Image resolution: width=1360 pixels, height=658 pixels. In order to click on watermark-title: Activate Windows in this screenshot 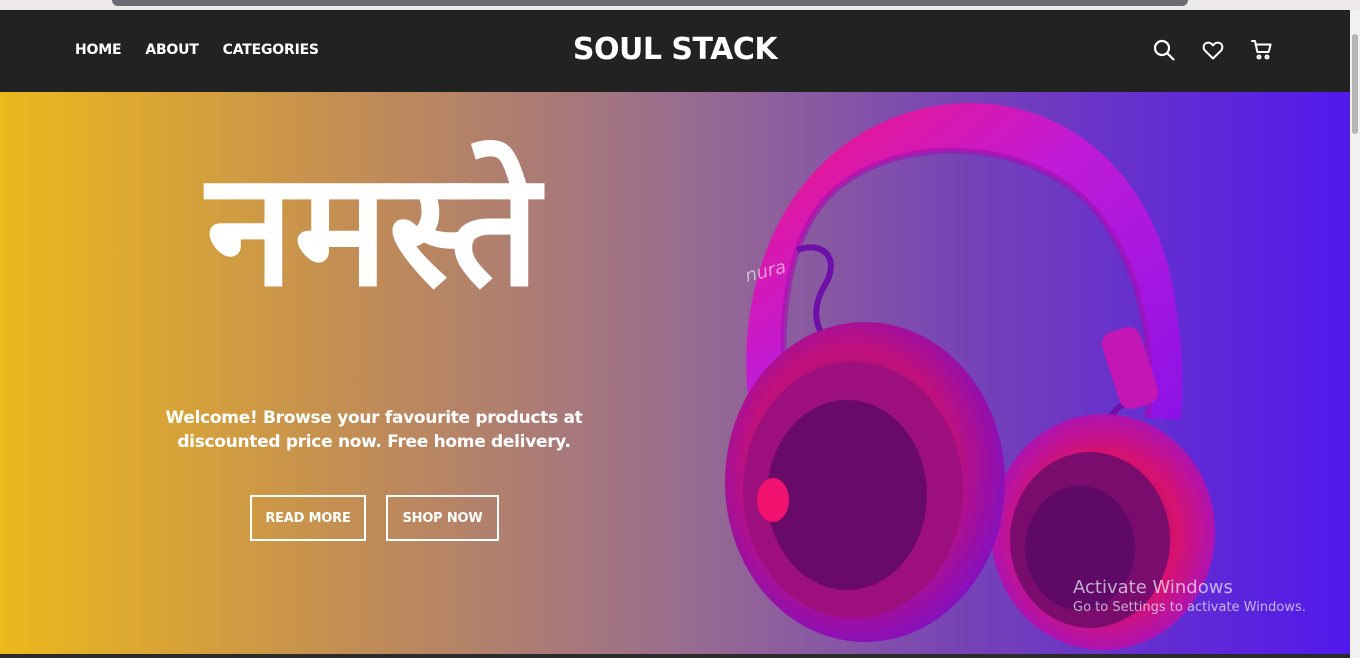, I will do `click(1153, 587)`.